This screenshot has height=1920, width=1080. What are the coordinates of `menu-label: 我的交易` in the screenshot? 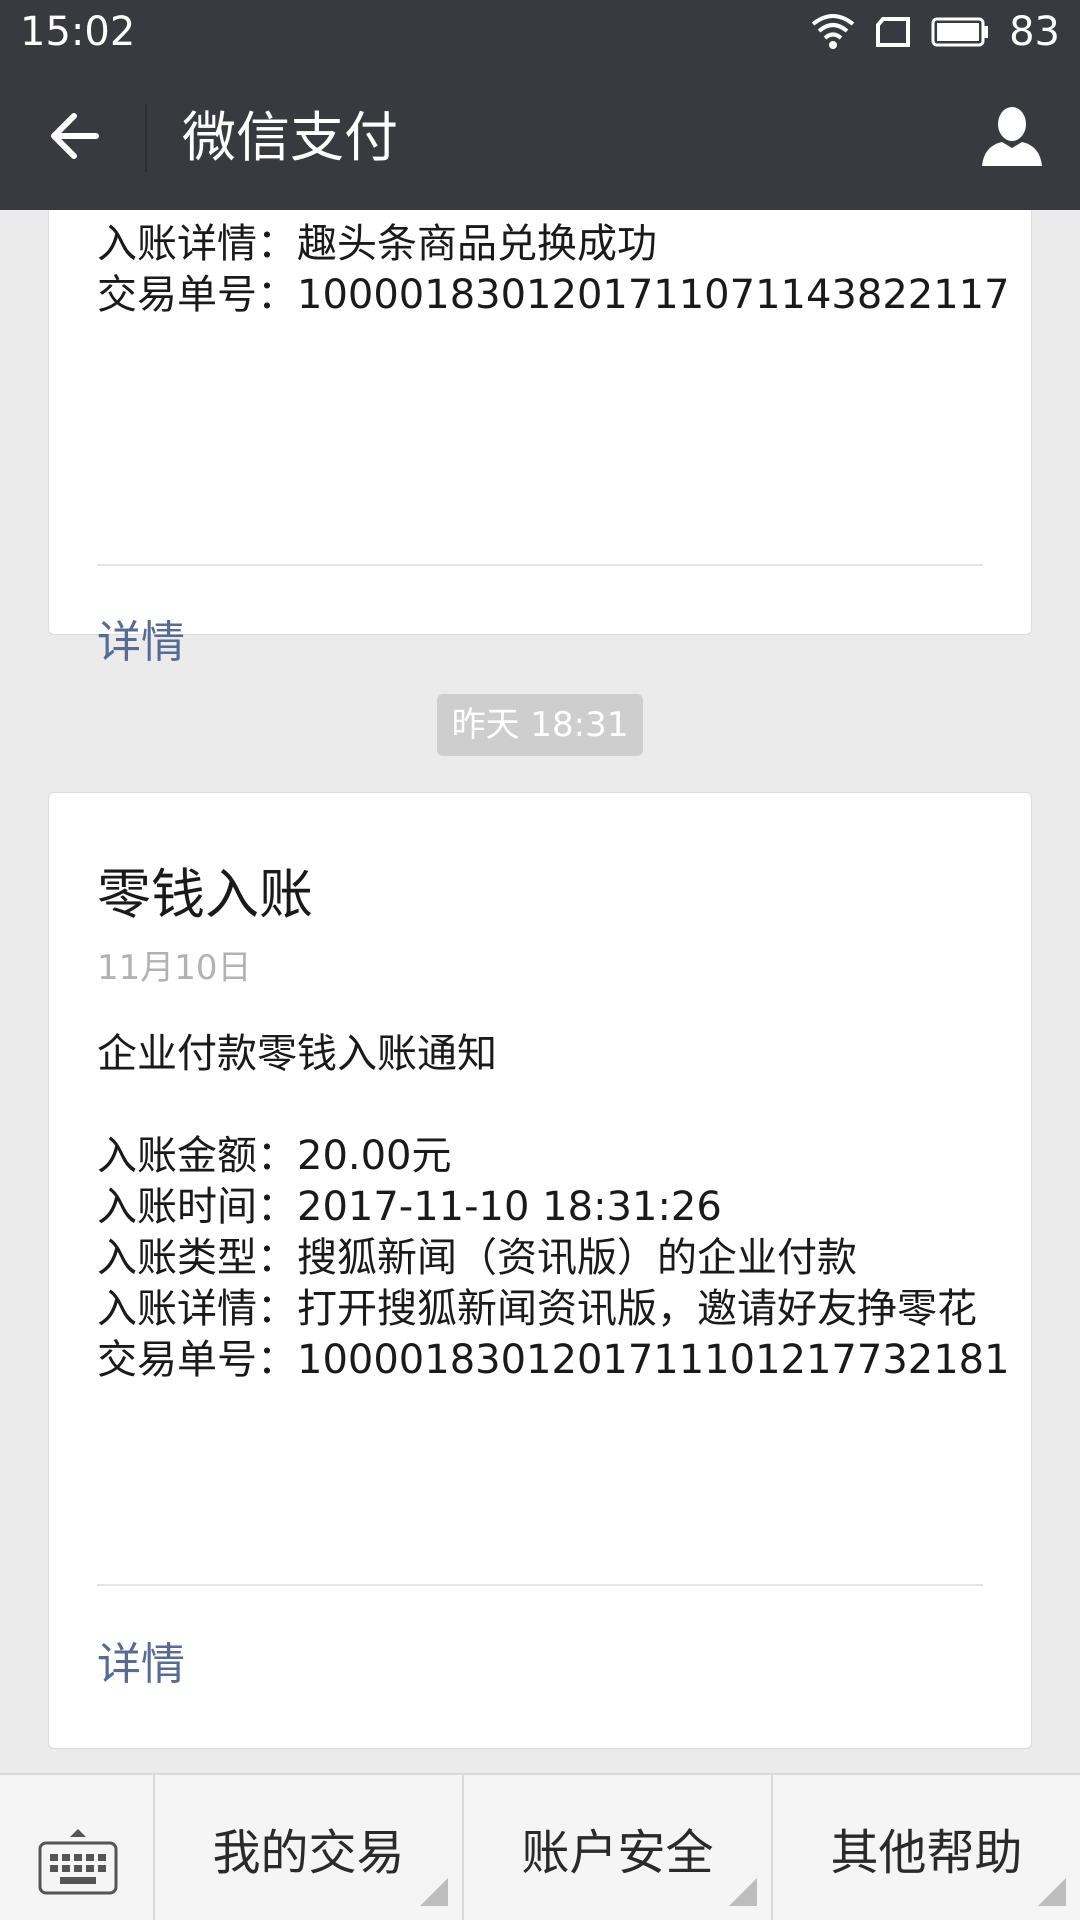 It's located at (308, 1852).